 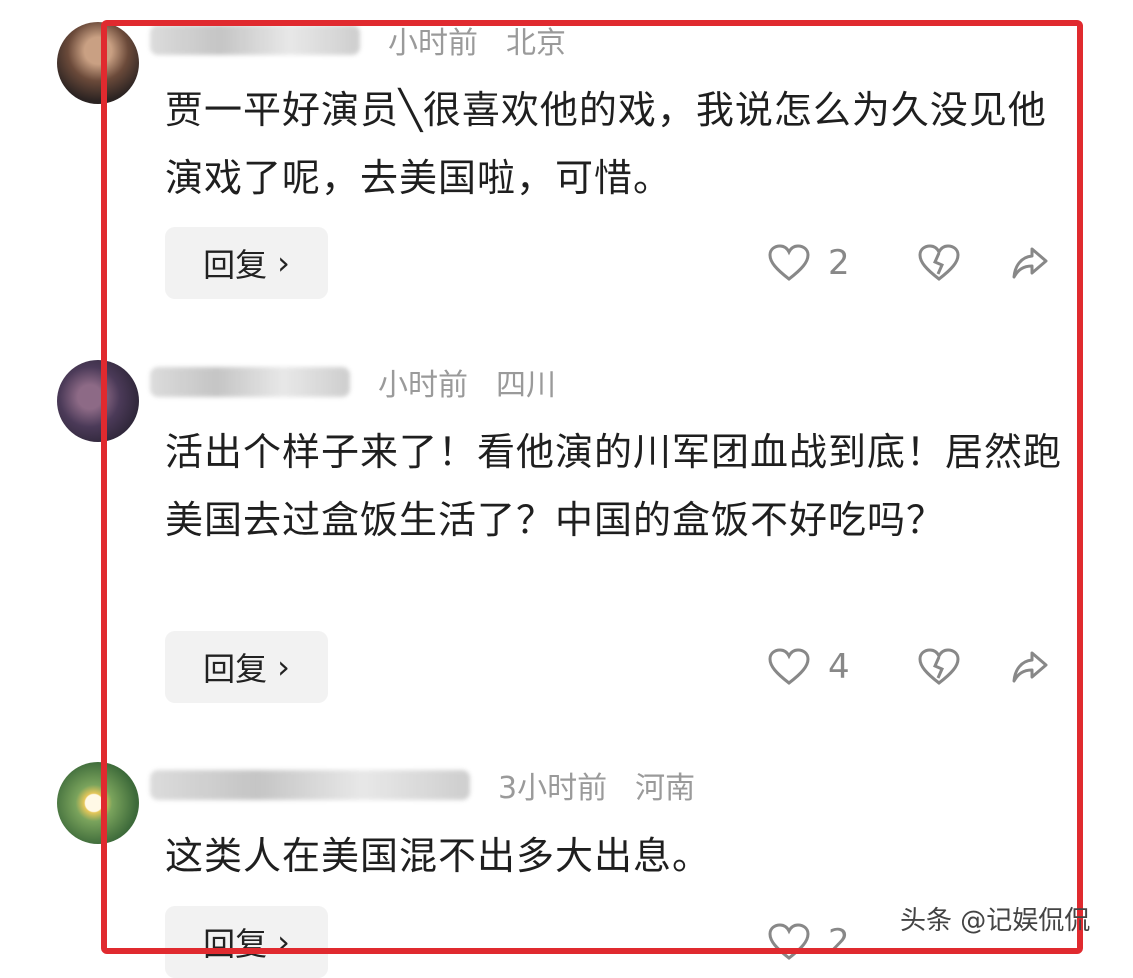 What do you see at coordinates (553, 788) in the screenshot?
I see `comment-time: 3小时前` at bounding box center [553, 788].